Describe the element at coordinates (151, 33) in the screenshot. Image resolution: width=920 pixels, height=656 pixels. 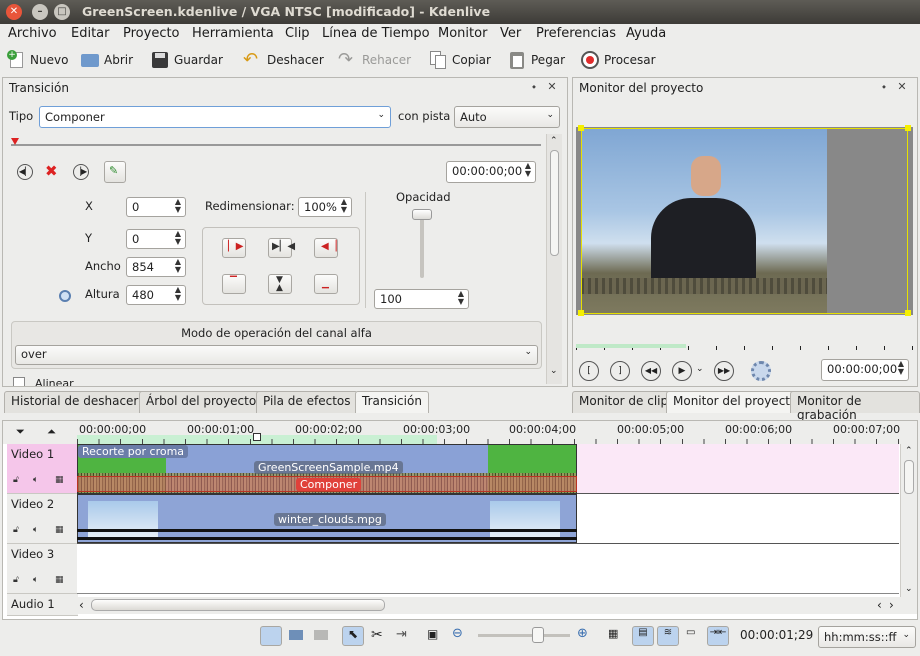
I see `menu-proyecto: Proyecto` at that location.